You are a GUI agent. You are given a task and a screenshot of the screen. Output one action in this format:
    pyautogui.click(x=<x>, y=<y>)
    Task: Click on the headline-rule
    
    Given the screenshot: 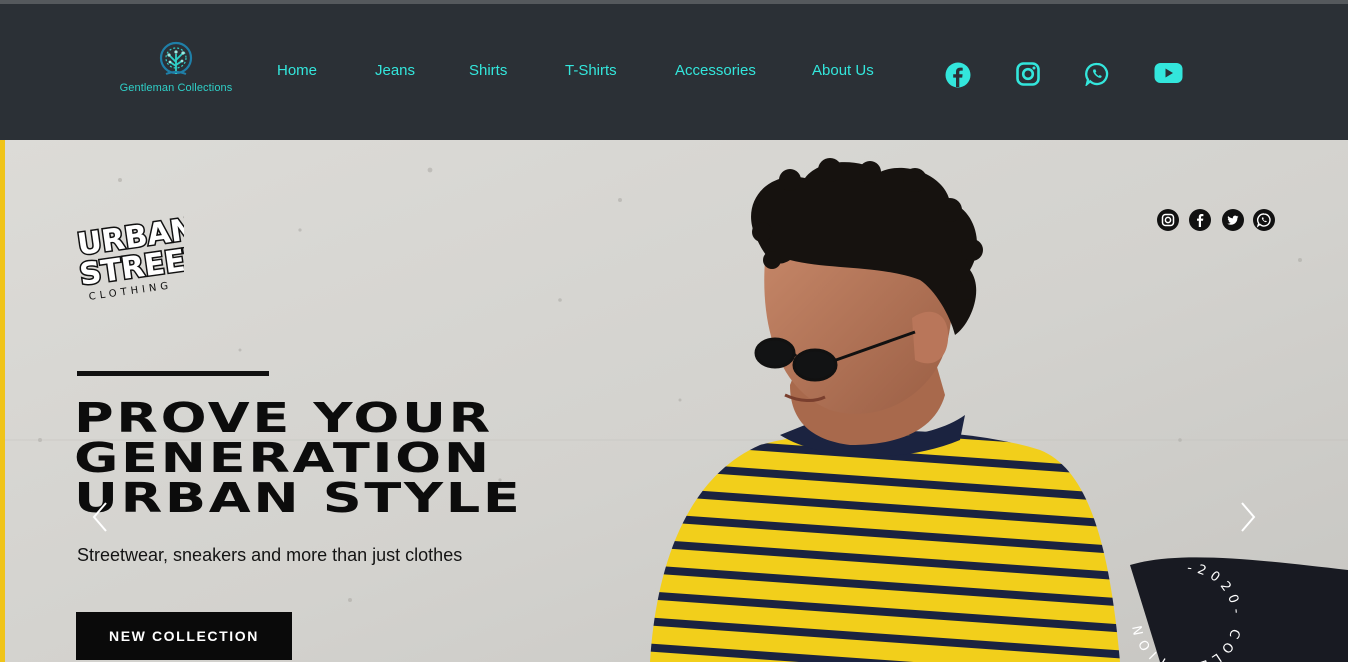 What is the action you would take?
    pyautogui.click(x=173, y=373)
    